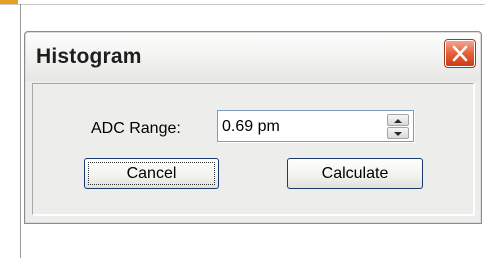  I want to click on adc-range-spinner, so click(398, 127).